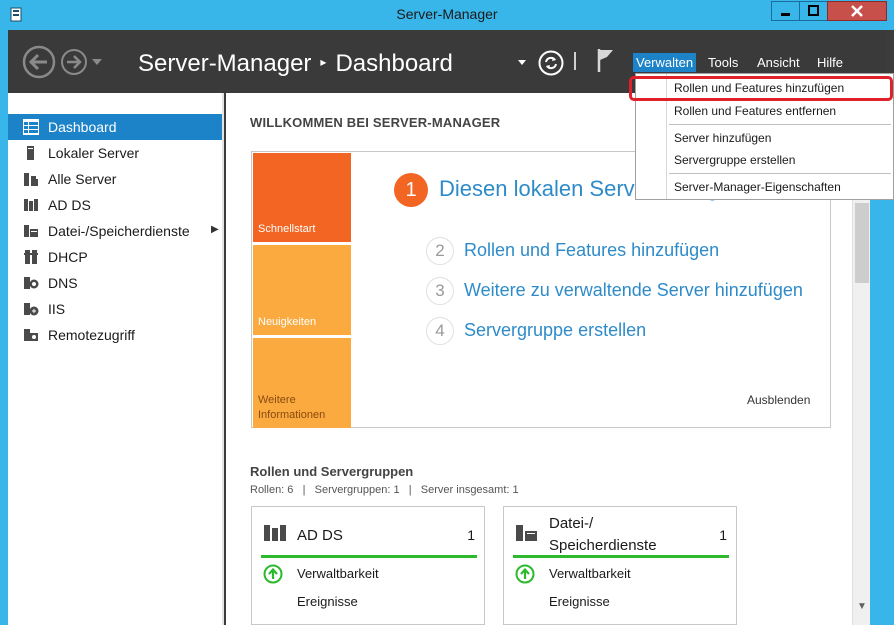  What do you see at coordinates (119, 231) in the screenshot?
I see `sidebar-item-label: Datei-/Speicherdienste` at bounding box center [119, 231].